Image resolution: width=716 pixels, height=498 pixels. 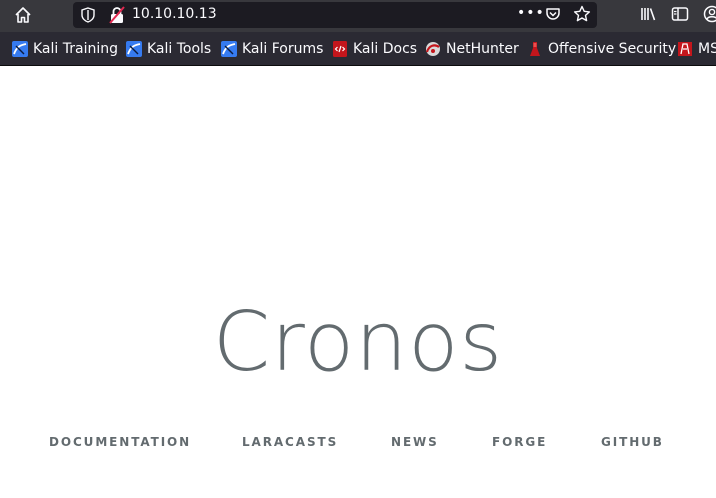 I want to click on bookmark-label: Kali Training, so click(x=75, y=48).